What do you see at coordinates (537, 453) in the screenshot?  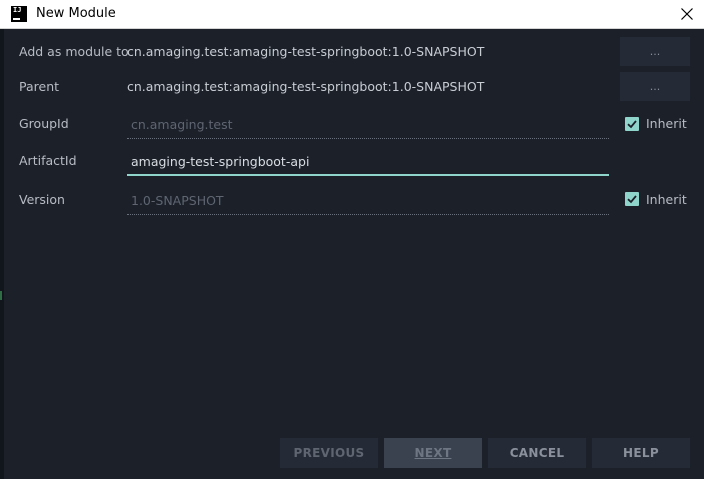 I see `cancel-button: CANCEL` at bounding box center [537, 453].